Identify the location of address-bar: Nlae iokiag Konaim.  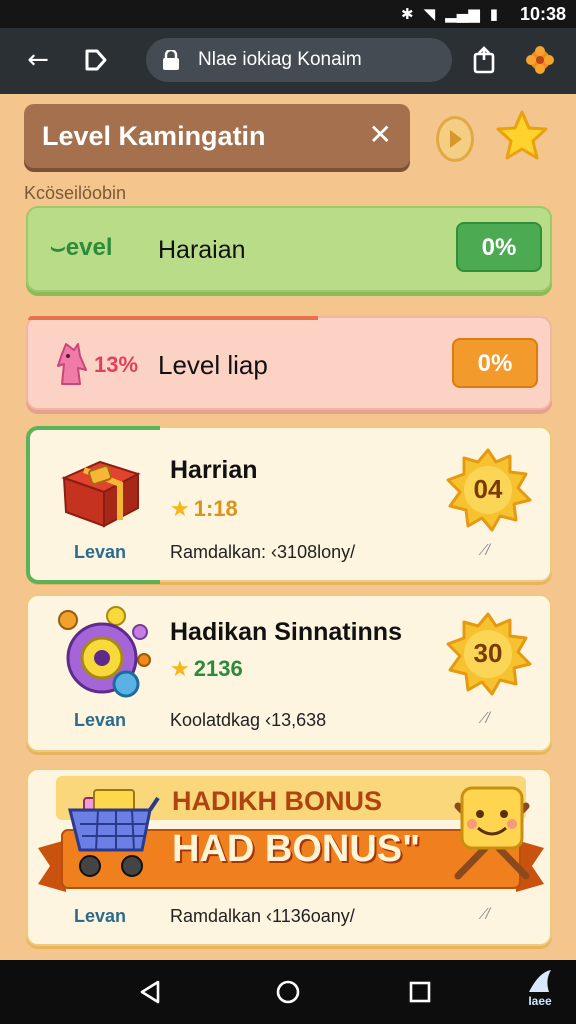
(299, 60).